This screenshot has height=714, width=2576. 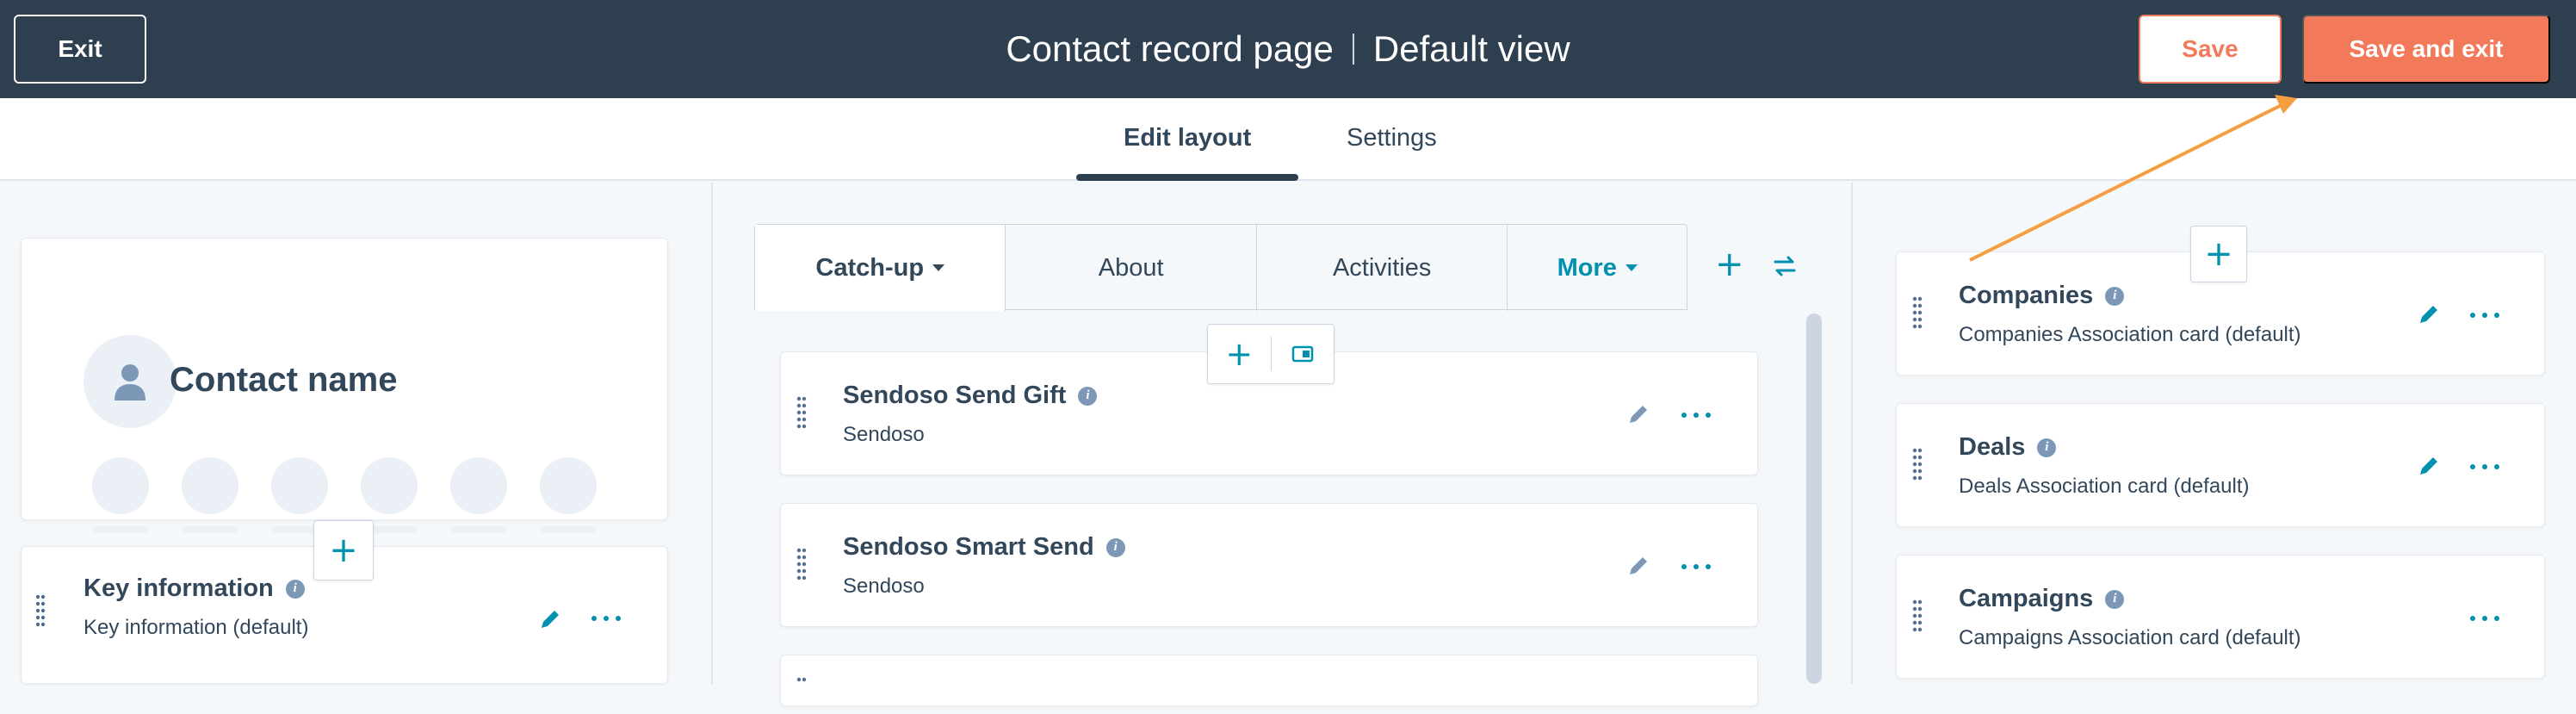 I want to click on scrollbar, so click(x=1814, y=499).